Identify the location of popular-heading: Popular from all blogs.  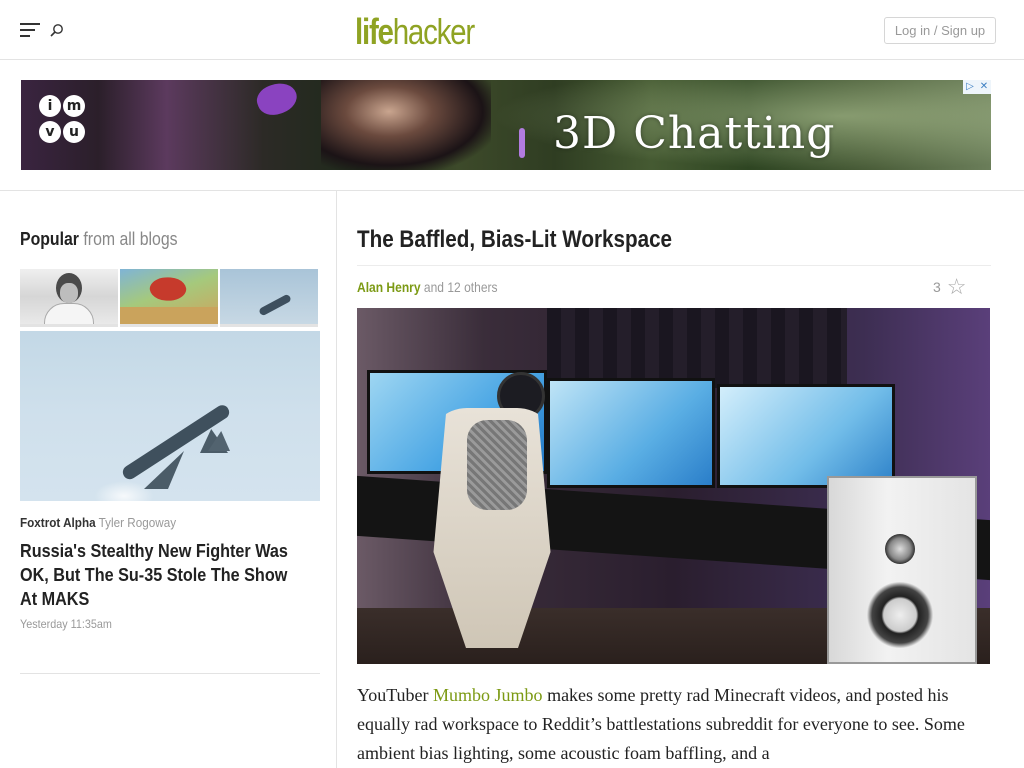
(99, 239).